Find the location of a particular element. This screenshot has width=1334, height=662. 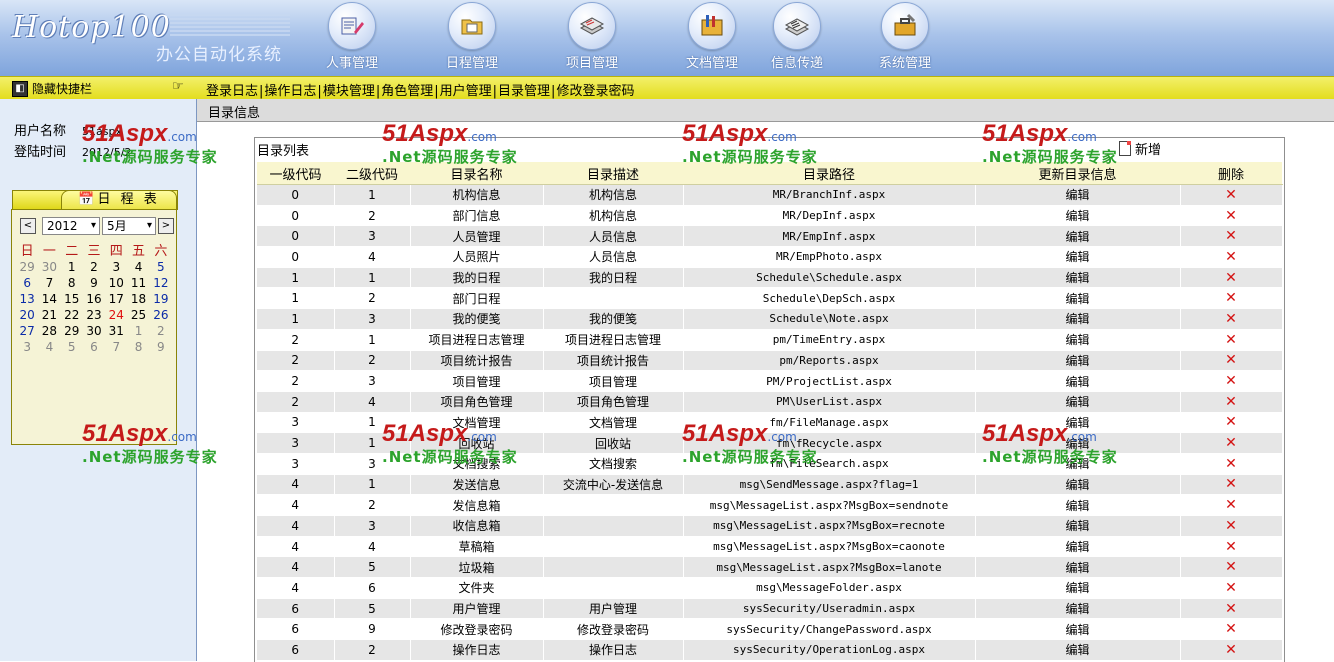

calendar-day: 14 is located at coordinates (49, 299).